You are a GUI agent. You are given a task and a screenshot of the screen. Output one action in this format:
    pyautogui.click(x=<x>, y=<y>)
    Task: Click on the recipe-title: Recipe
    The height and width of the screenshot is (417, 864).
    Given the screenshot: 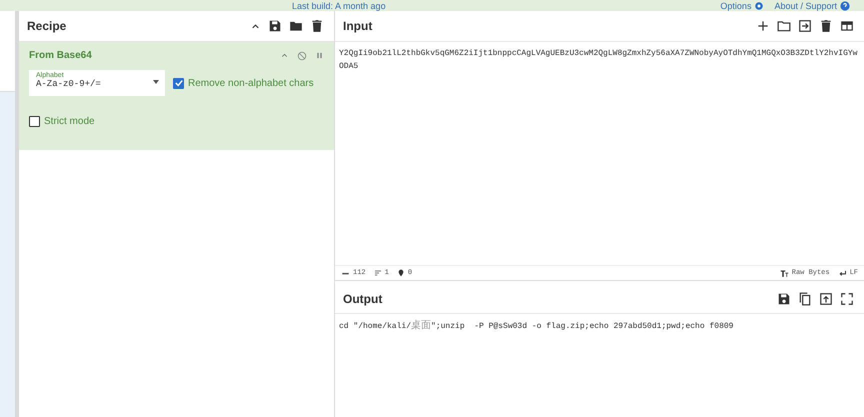 What is the action you would take?
    pyautogui.click(x=46, y=26)
    